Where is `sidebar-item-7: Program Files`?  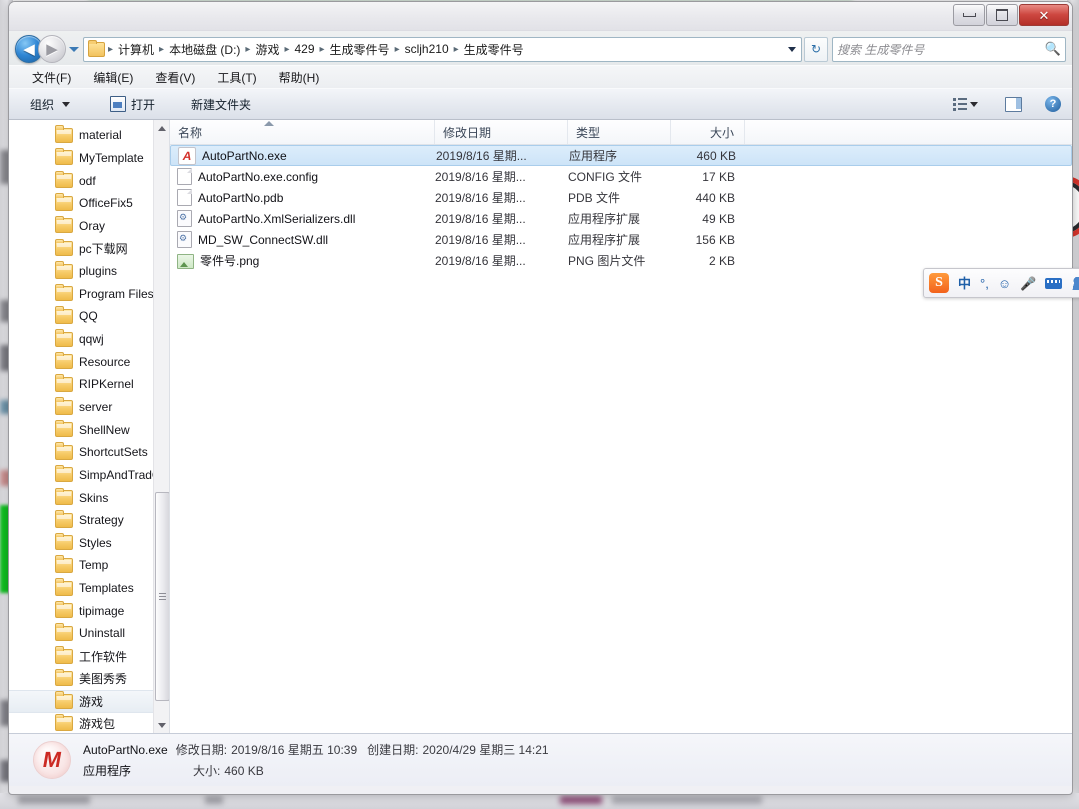 sidebar-item-7: Program Files is located at coordinates (82, 293).